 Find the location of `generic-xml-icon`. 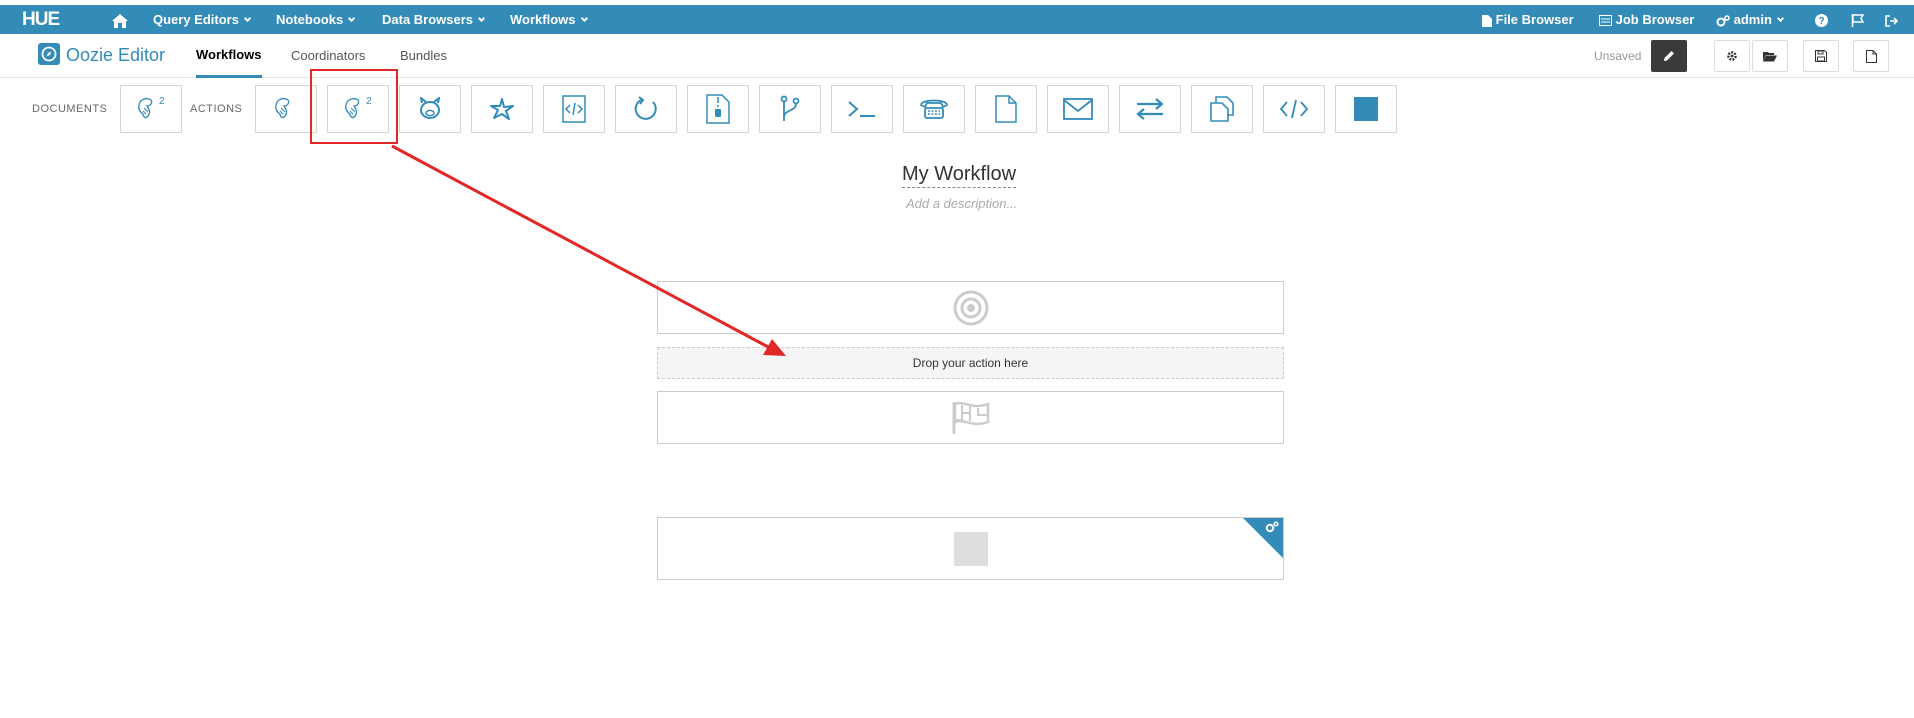

generic-xml-icon is located at coordinates (1294, 109).